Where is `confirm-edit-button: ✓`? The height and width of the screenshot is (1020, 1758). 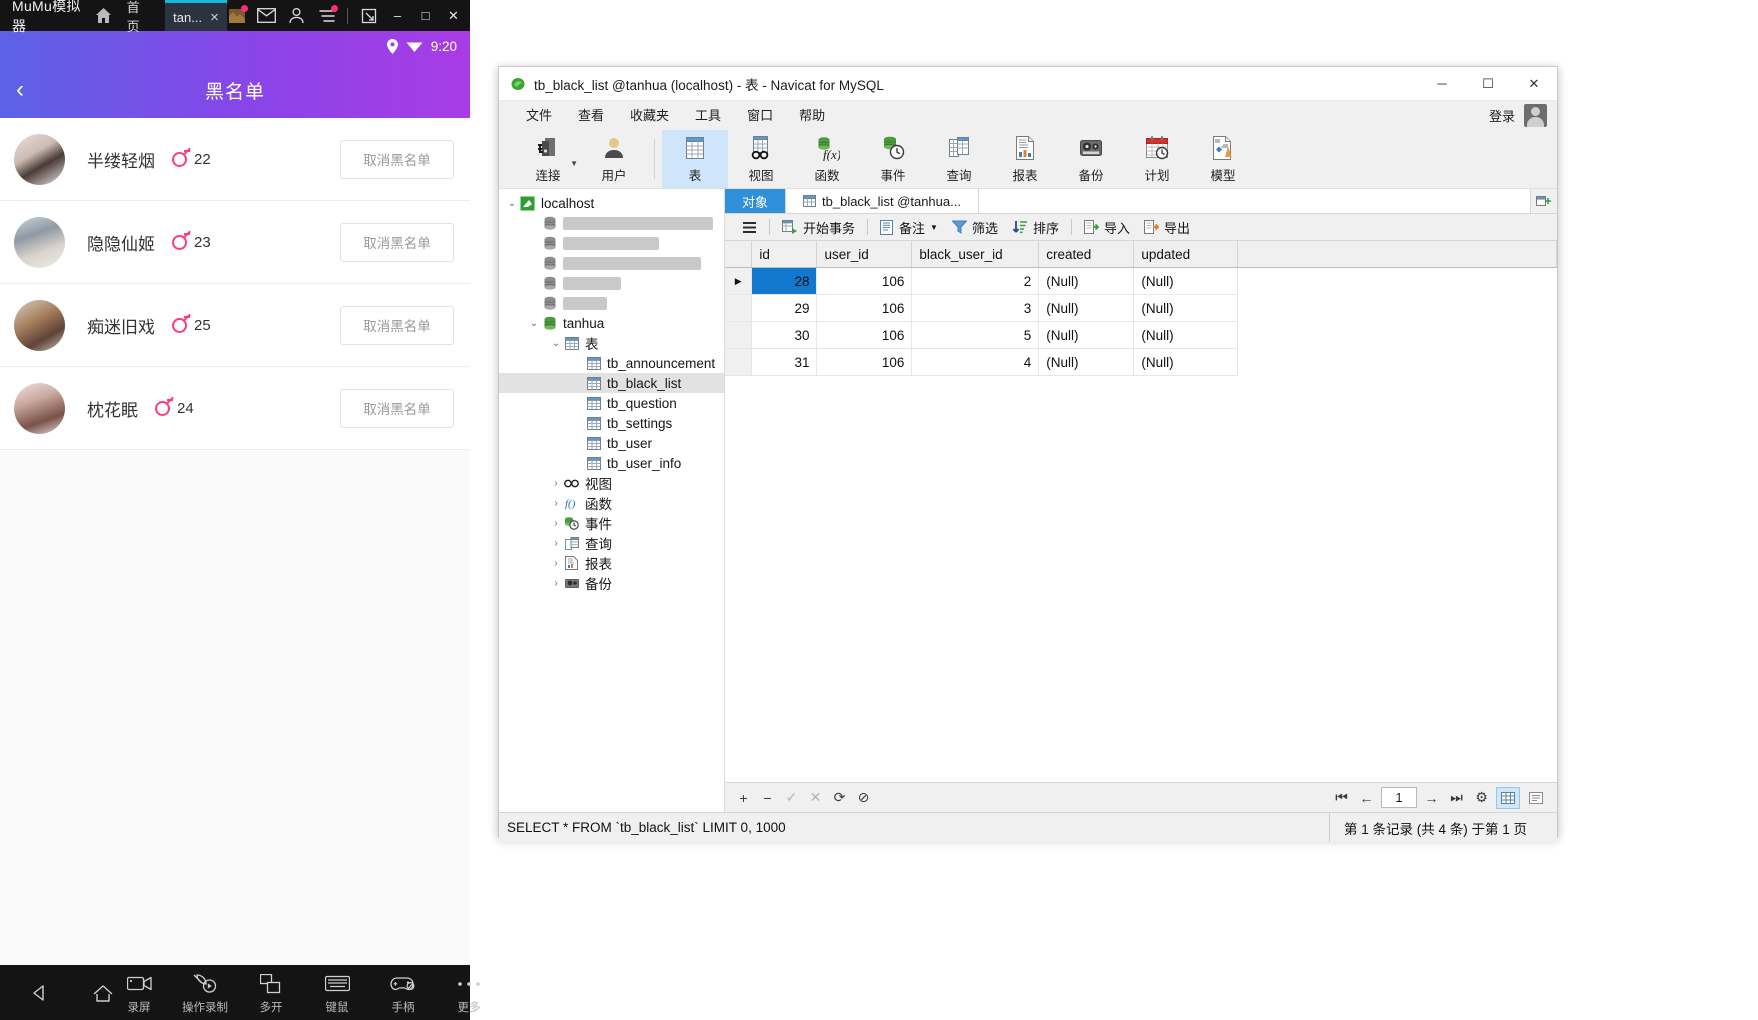 confirm-edit-button: ✓ is located at coordinates (791, 797).